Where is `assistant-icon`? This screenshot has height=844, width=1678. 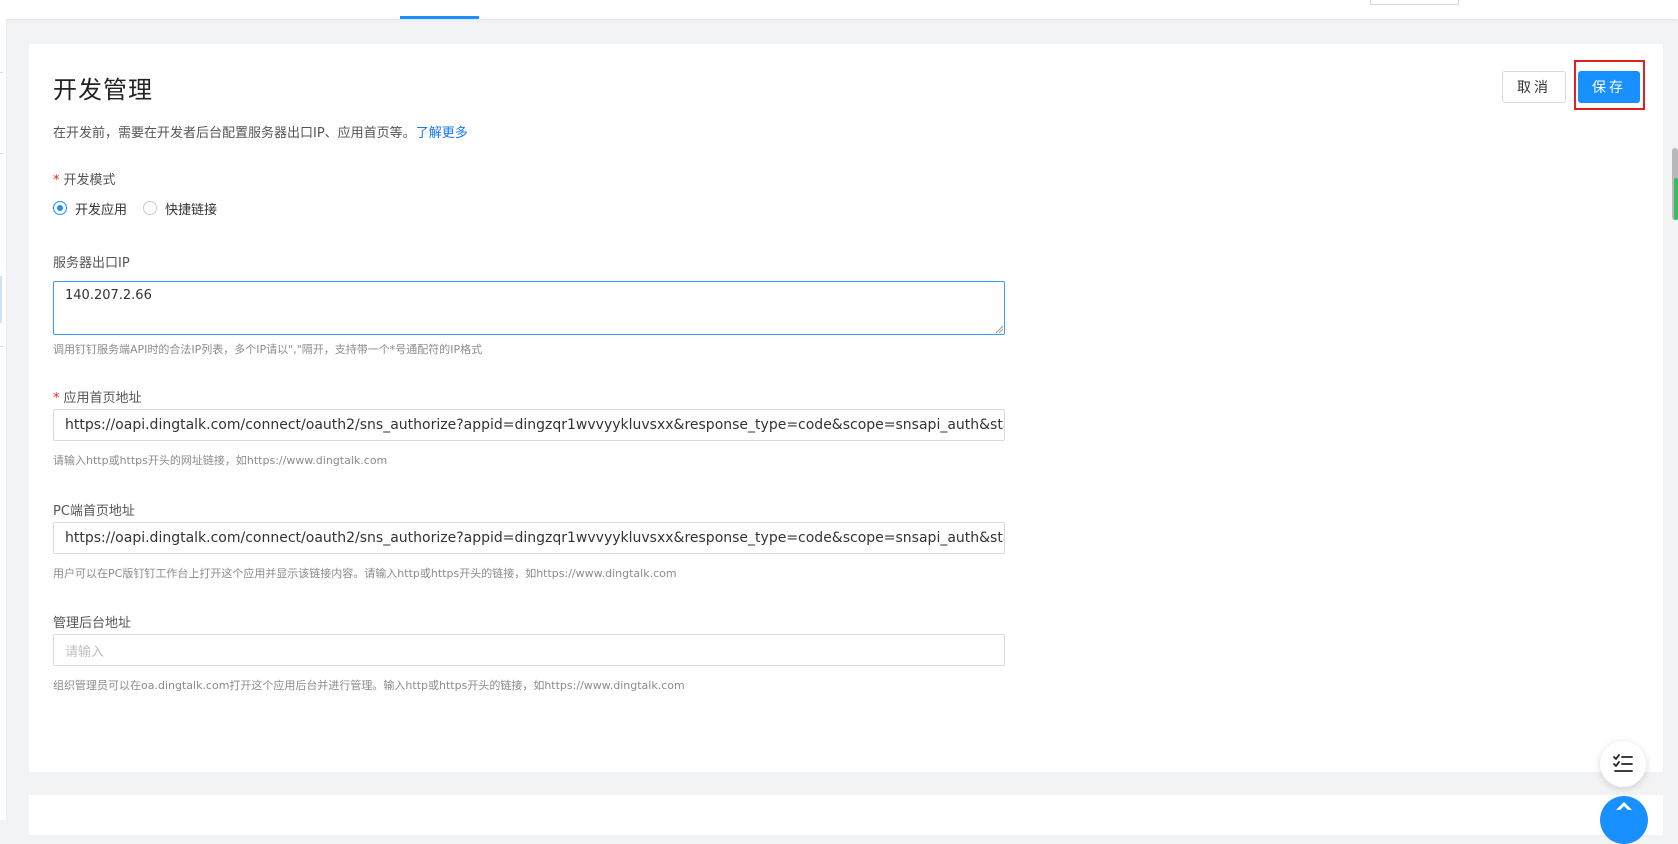 assistant-icon is located at coordinates (1624, 806).